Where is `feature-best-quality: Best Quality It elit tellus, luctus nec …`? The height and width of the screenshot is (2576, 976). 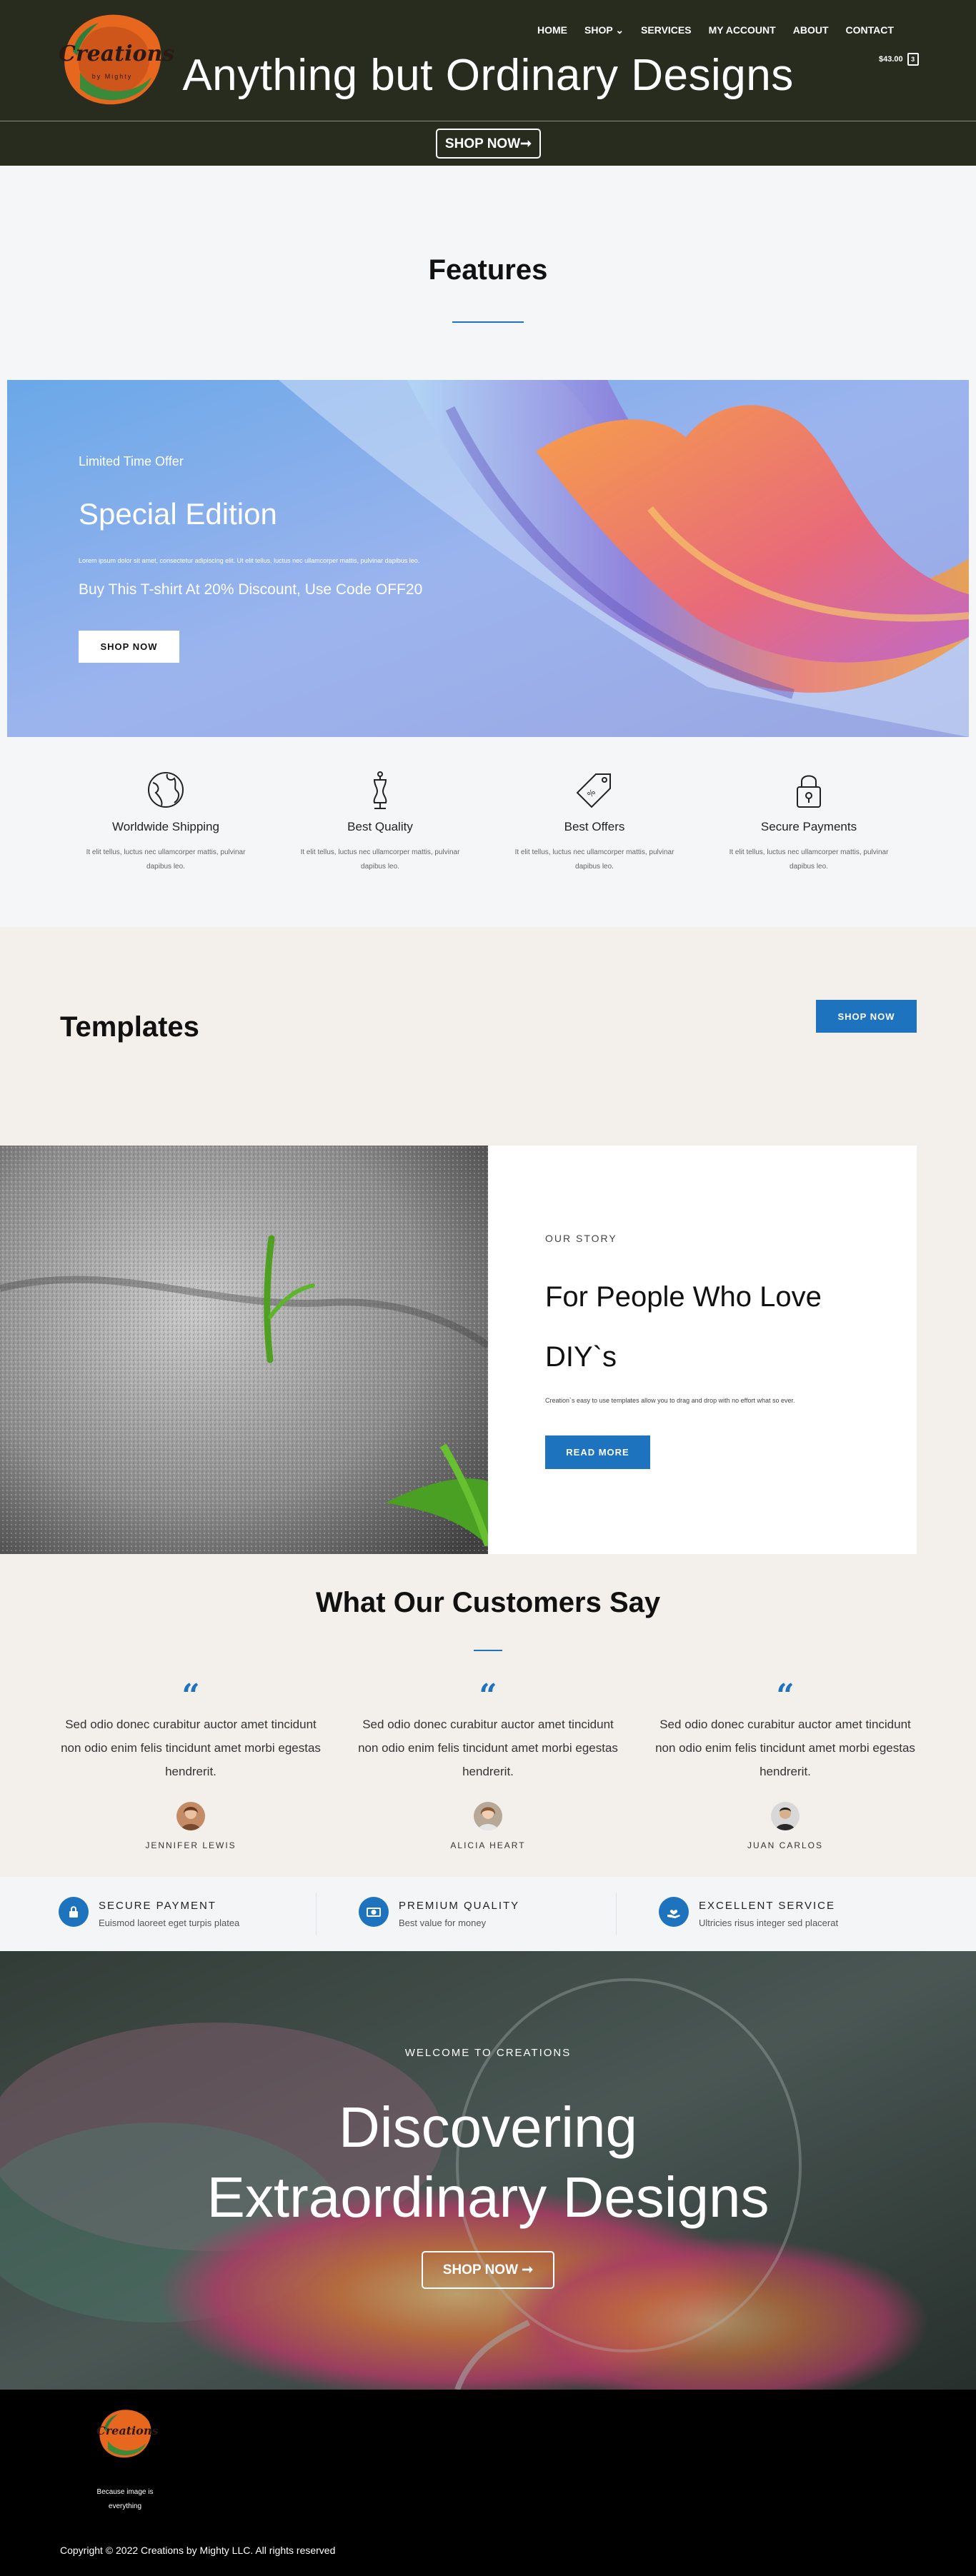
feature-best-quality: Best Quality It elit tellus, luctus nec … is located at coordinates (380, 822).